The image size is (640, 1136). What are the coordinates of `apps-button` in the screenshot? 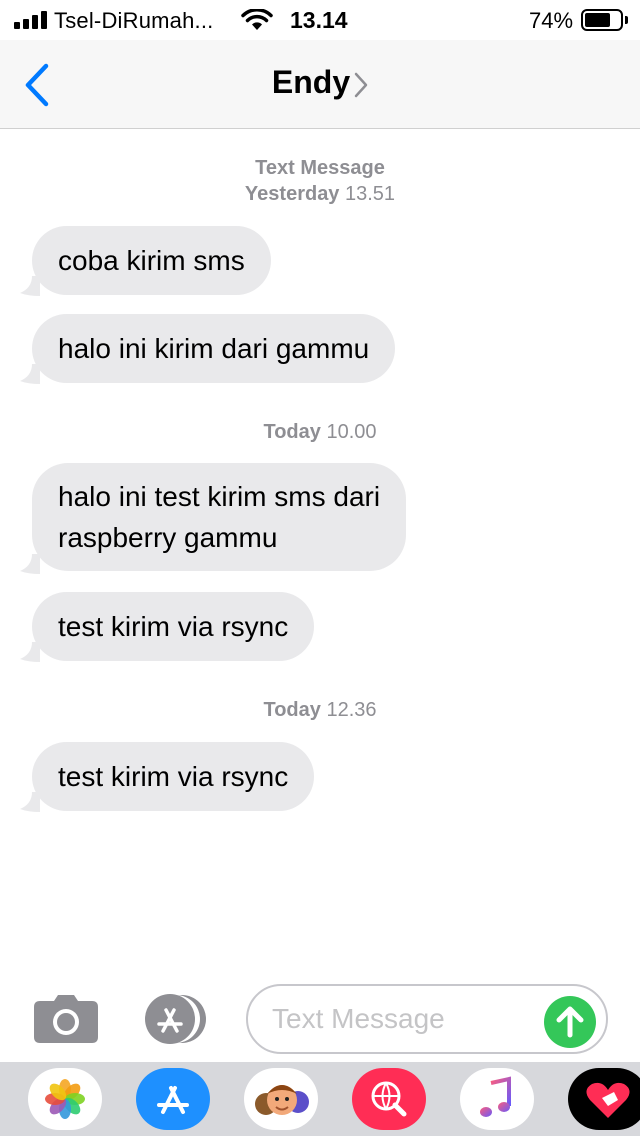 It's located at (176, 1019).